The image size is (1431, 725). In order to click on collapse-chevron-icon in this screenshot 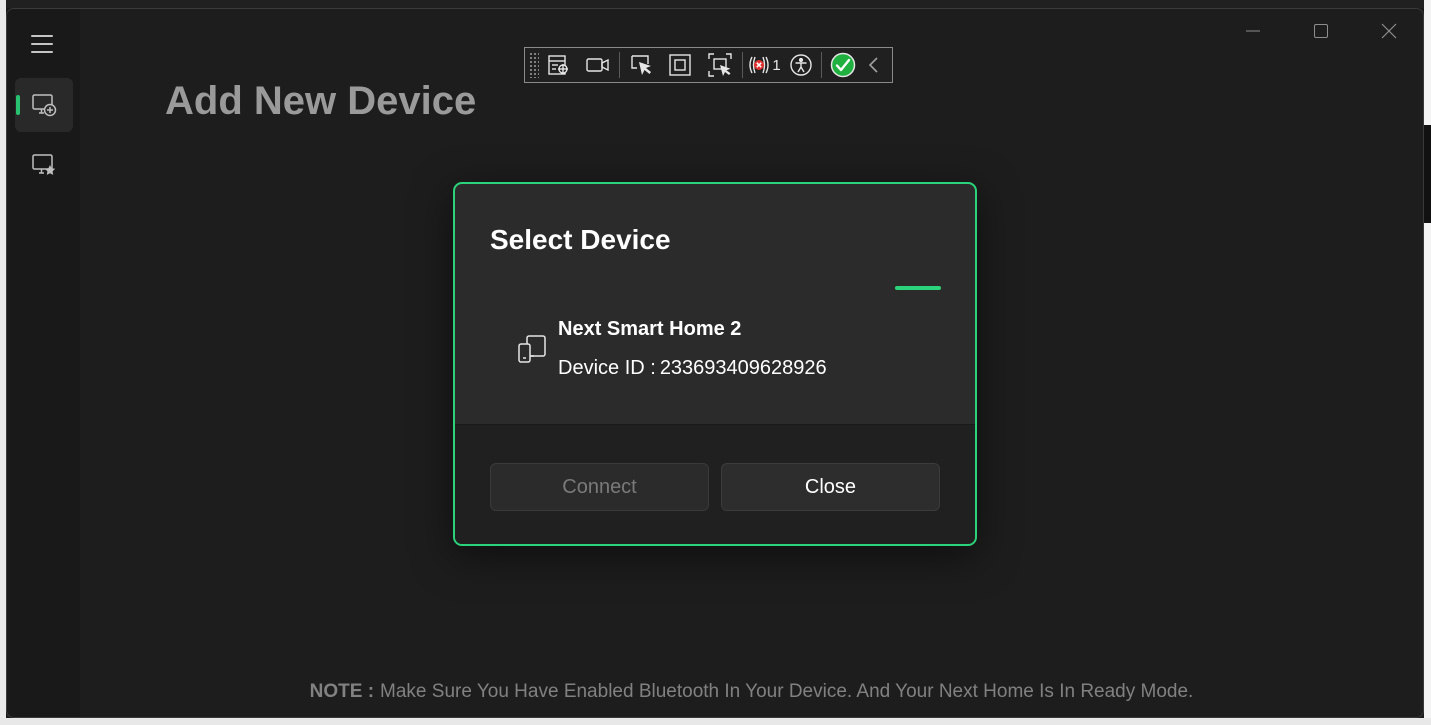, I will do `click(873, 65)`.